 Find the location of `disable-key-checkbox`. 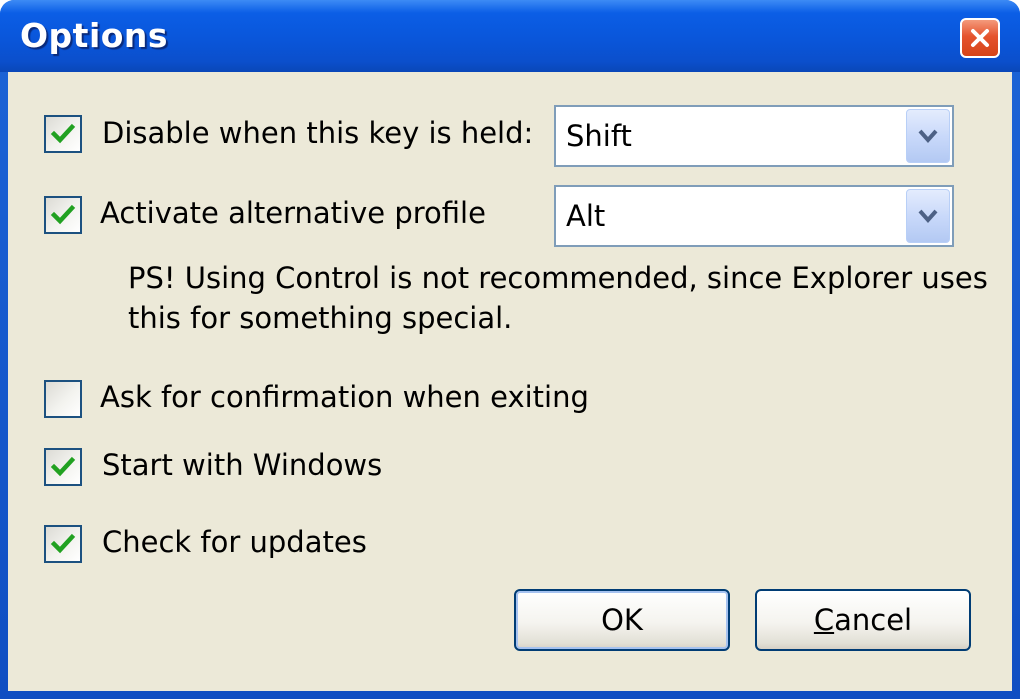

disable-key-checkbox is located at coordinates (63, 134).